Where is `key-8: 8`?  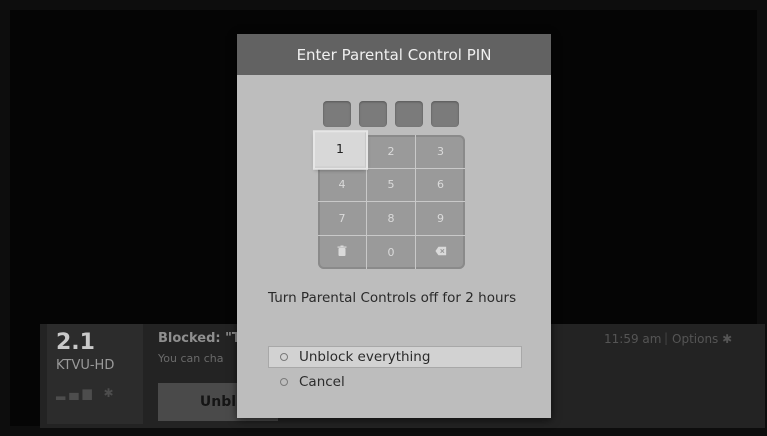
key-8: 8 is located at coordinates (391, 219).